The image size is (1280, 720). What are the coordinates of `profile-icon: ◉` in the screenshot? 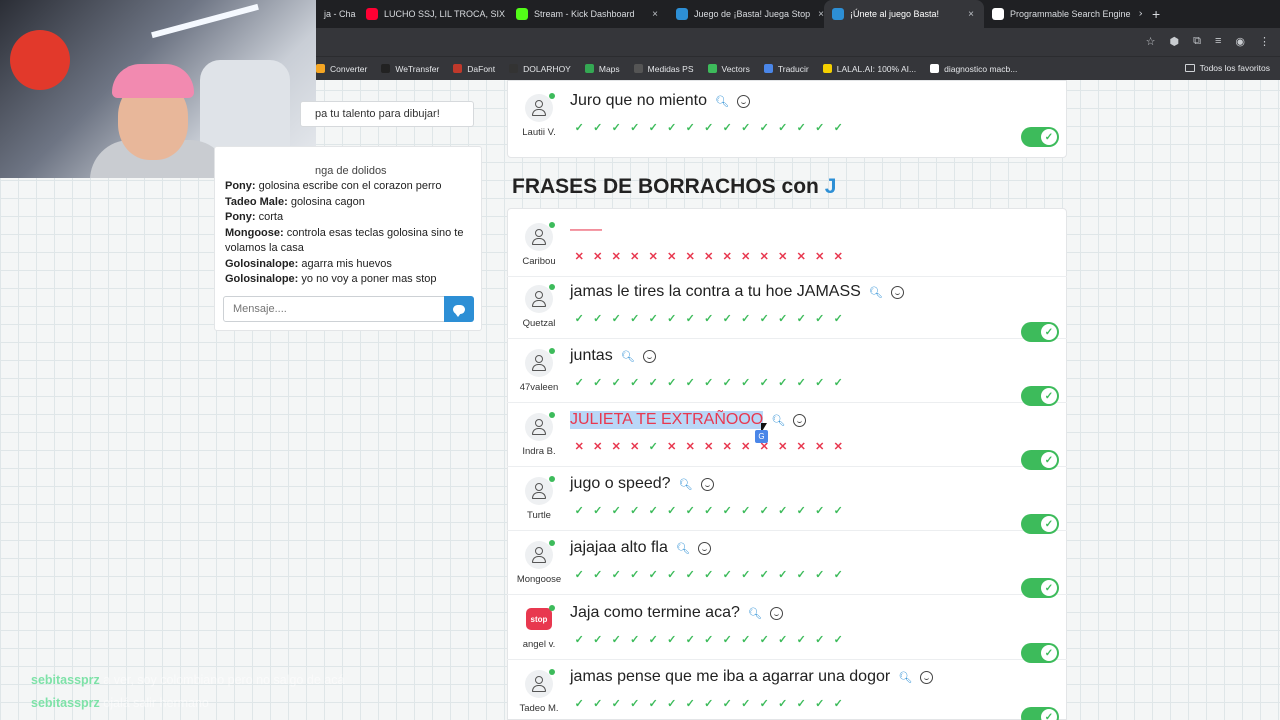 It's located at (1240, 41).